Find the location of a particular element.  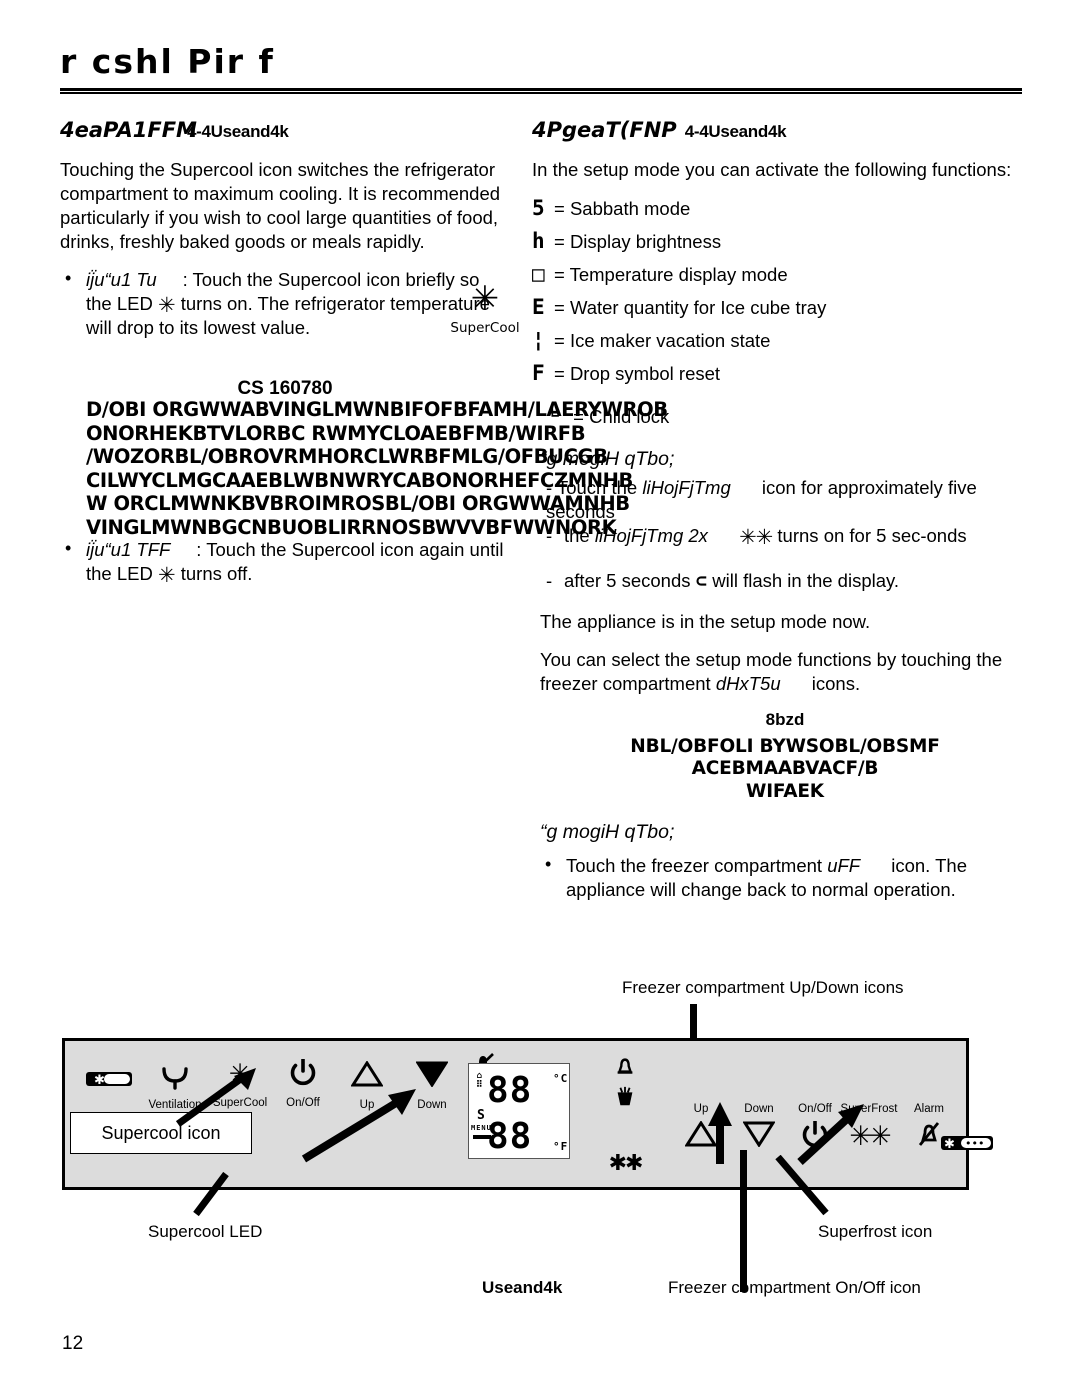

setup-function-item: h = Display brightness is located at coordinates (777, 241).